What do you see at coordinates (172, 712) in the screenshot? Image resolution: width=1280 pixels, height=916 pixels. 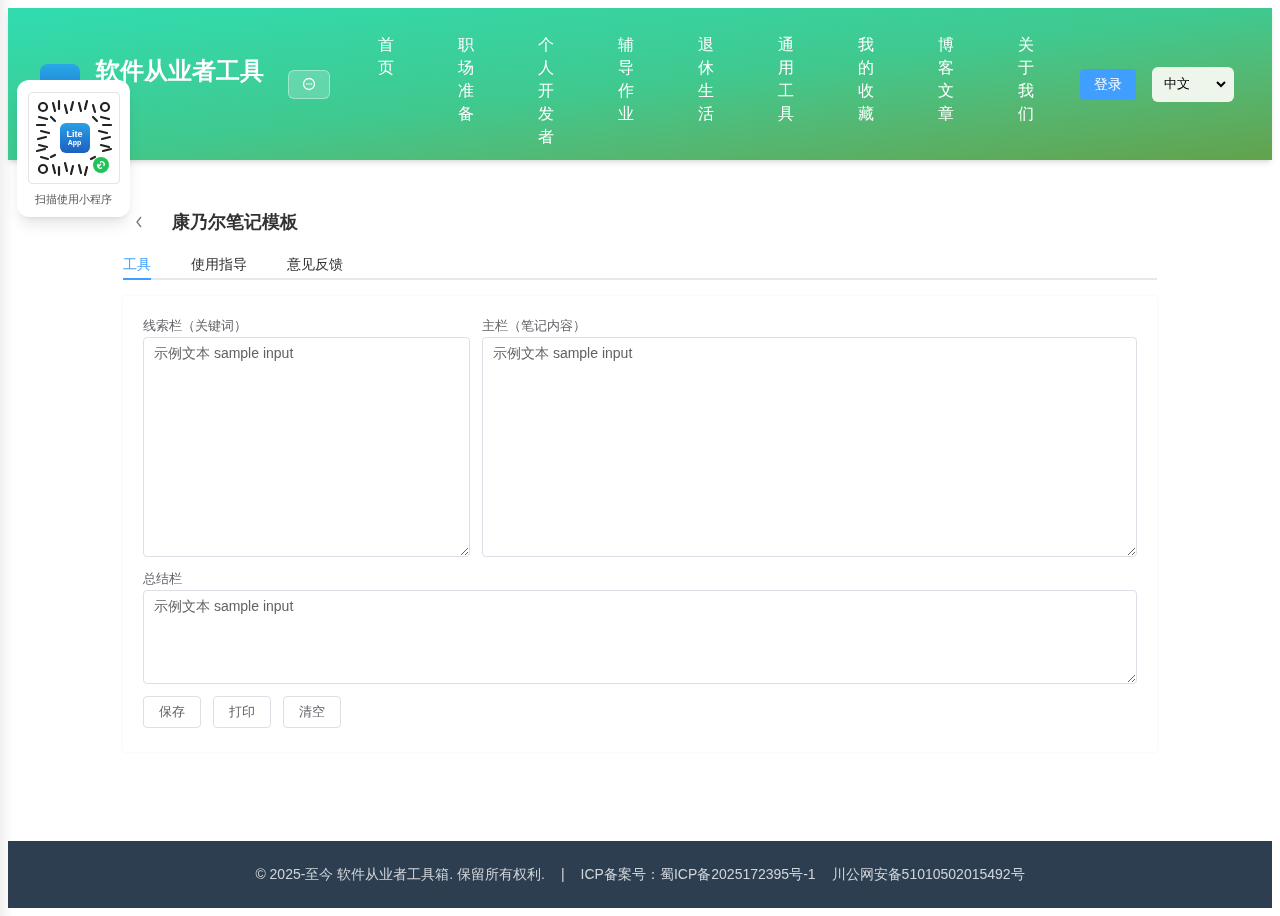 I see `action-button: 保存` at bounding box center [172, 712].